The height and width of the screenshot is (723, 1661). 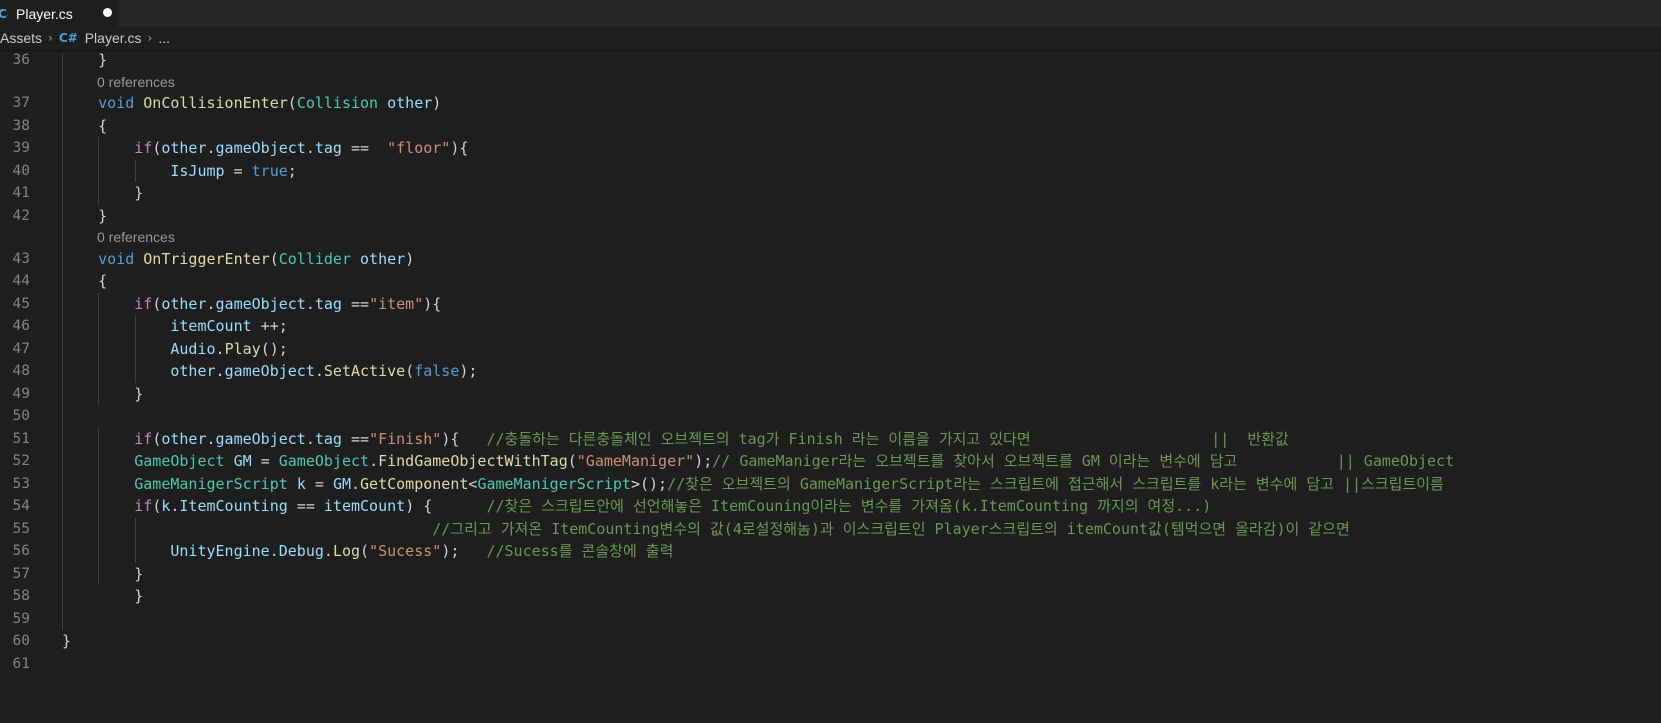 I want to click on code-token: "item", so click(x=396, y=303).